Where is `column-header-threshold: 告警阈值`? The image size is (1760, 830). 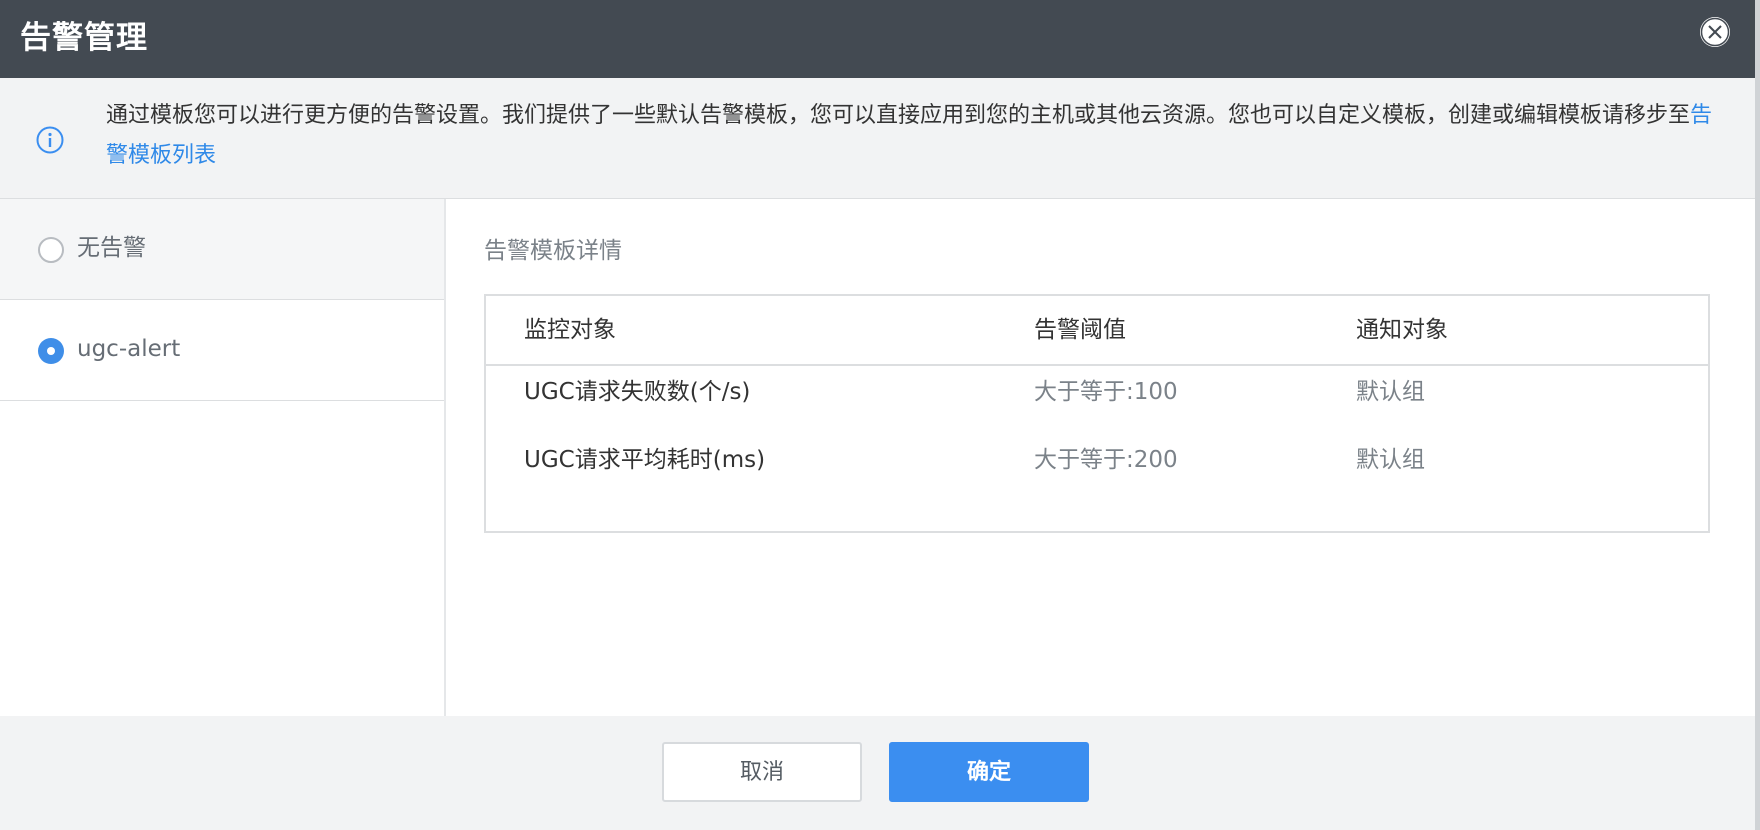
column-header-threshold: 告警阈值 is located at coordinates (1080, 330).